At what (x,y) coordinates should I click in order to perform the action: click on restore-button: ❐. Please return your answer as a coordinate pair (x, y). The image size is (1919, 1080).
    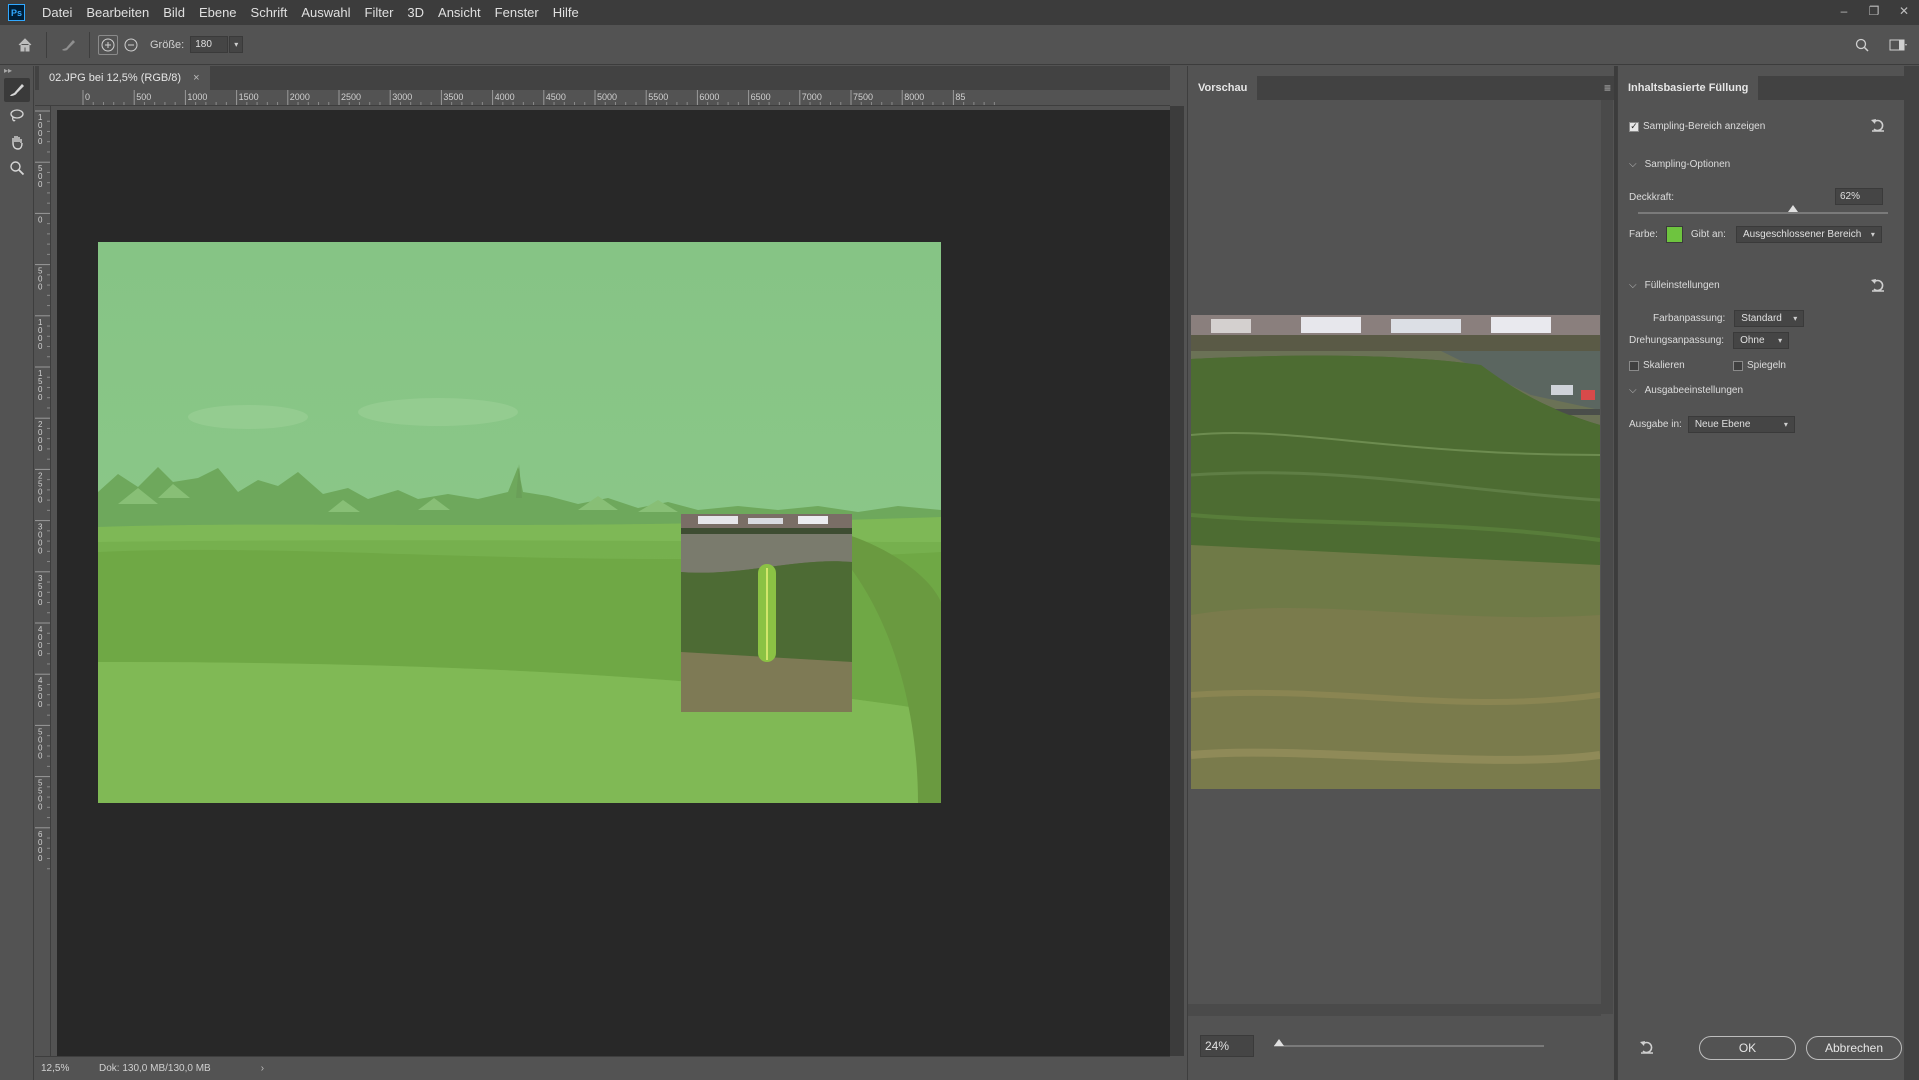
    Looking at the image, I should click on (1874, 11).